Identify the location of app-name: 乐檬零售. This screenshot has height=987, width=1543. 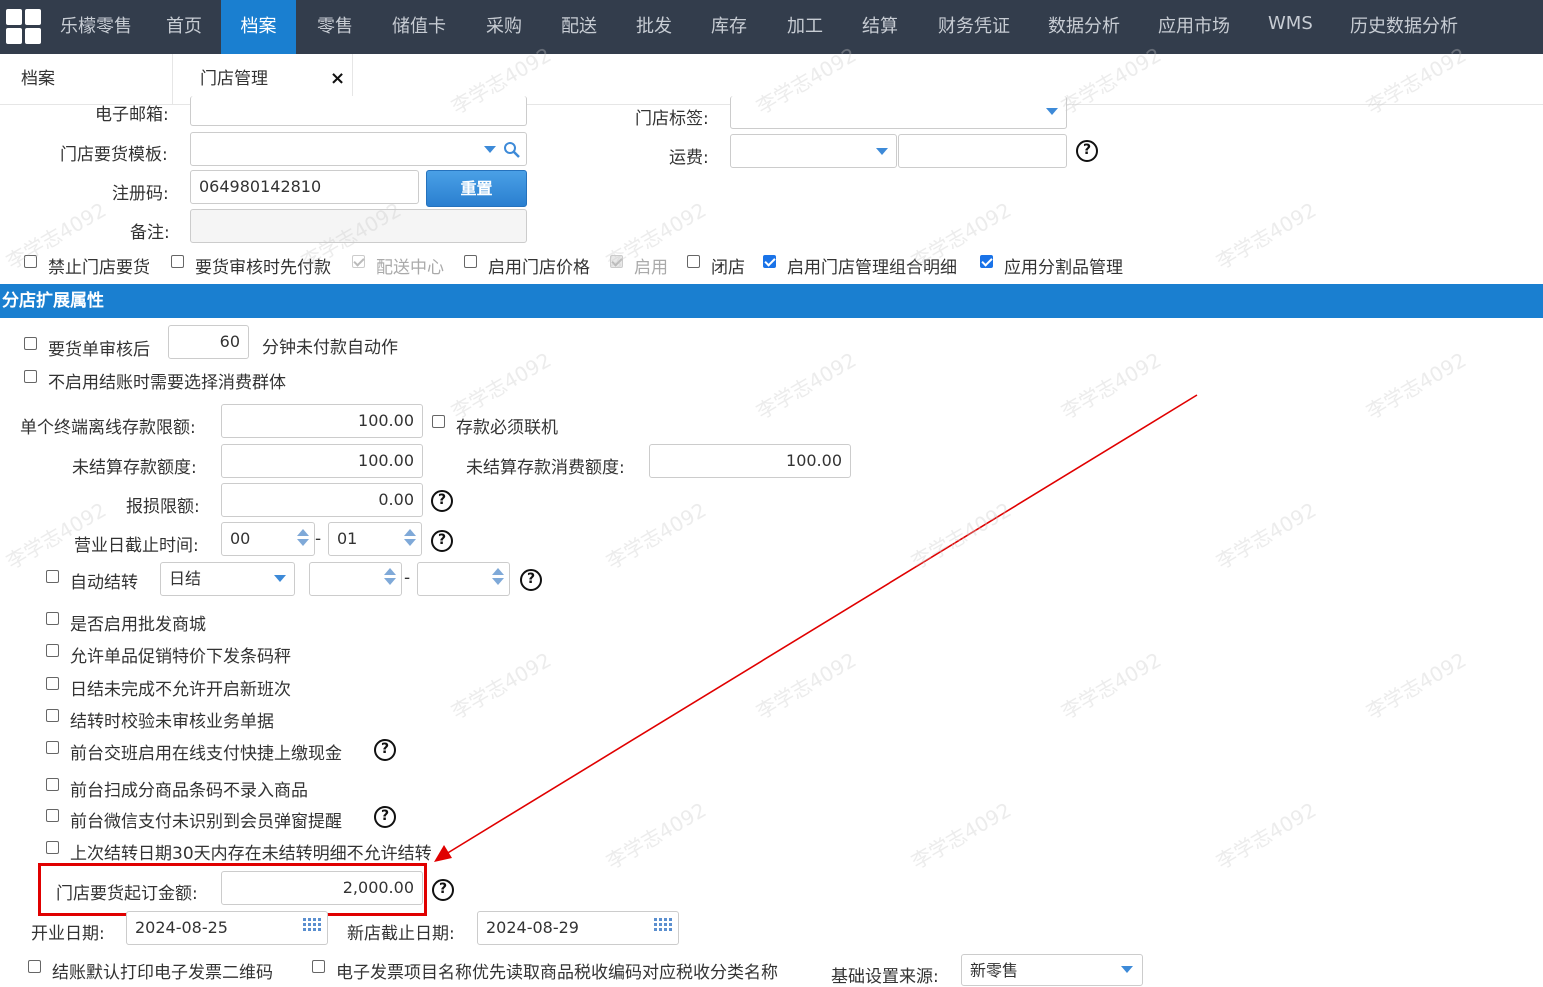
(96, 27).